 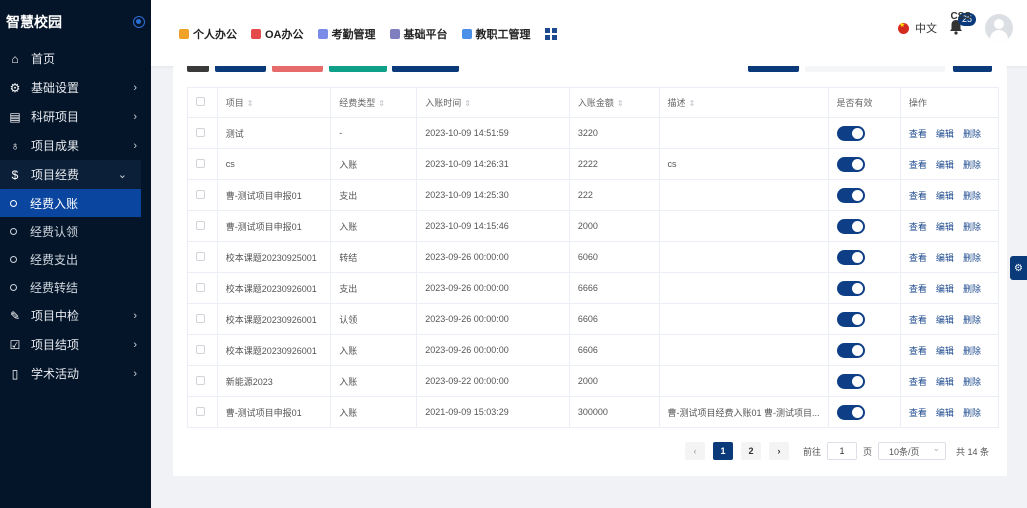 What do you see at coordinates (999, 28) in the screenshot?
I see `avatar` at bounding box center [999, 28].